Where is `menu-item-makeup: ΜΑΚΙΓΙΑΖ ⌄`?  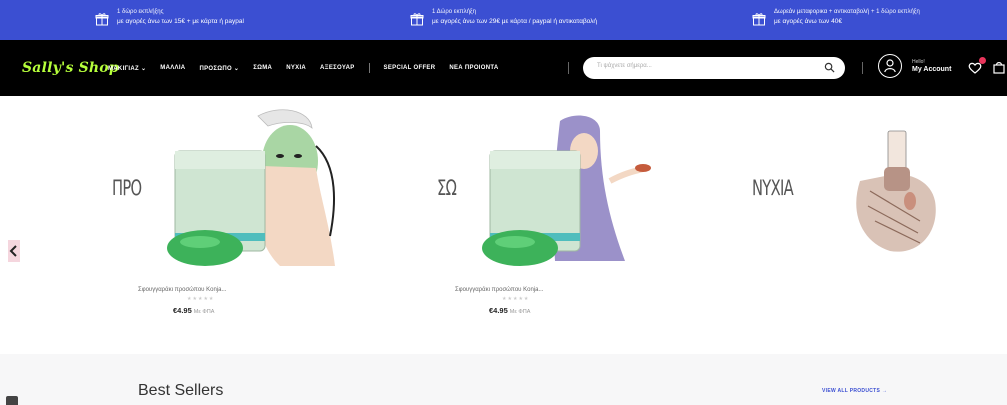 menu-item-makeup: ΜΑΚΙΓΙΑΖ ⌄ is located at coordinates (127, 69).